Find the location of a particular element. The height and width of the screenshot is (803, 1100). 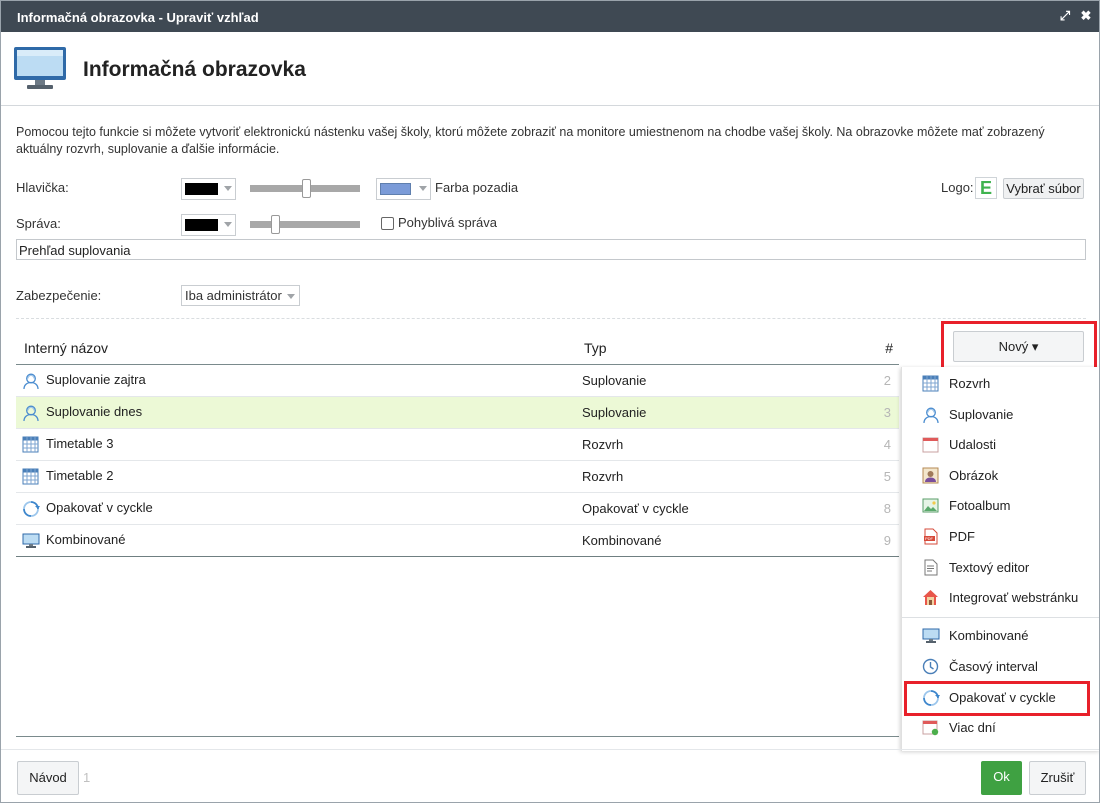

slider-track is located at coordinates (305, 224).